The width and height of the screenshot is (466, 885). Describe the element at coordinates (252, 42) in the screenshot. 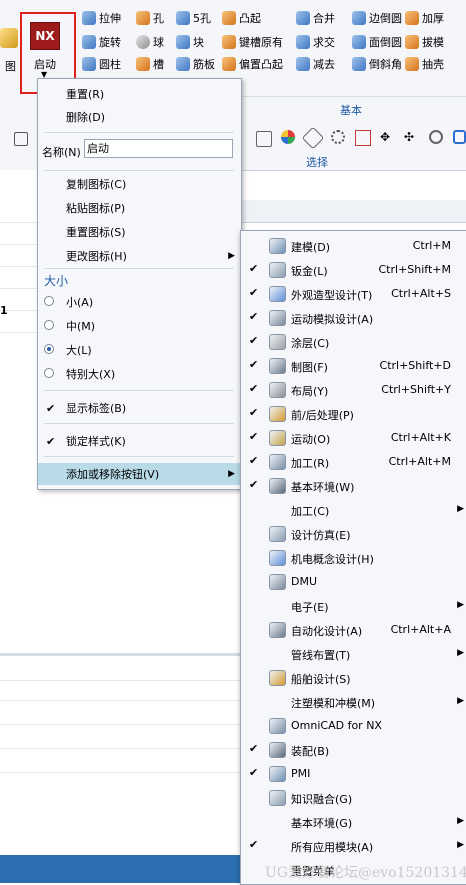

I see `ribbon-button-slot: 键槽原有` at that location.